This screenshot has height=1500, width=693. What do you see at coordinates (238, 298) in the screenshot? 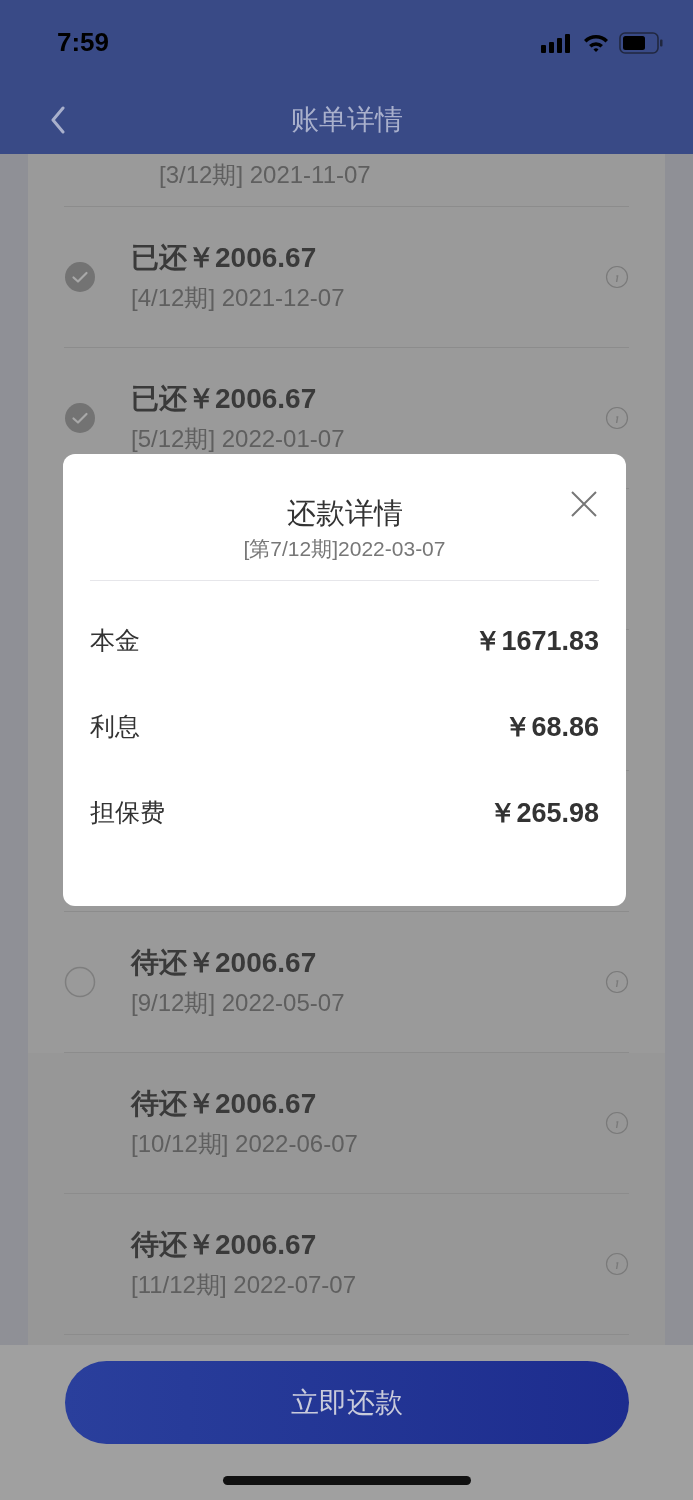
I see `period-date: [4/12期] 2021-12-07` at bounding box center [238, 298].